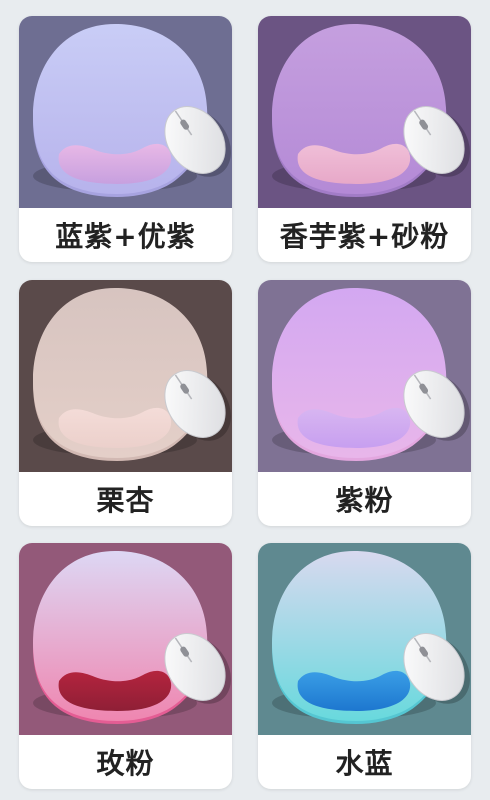 This screenshot has width=490, height=800. Describe the element at coordinates (125, 763) in the screenshot. I see `product-label: 玫粉` at that location.